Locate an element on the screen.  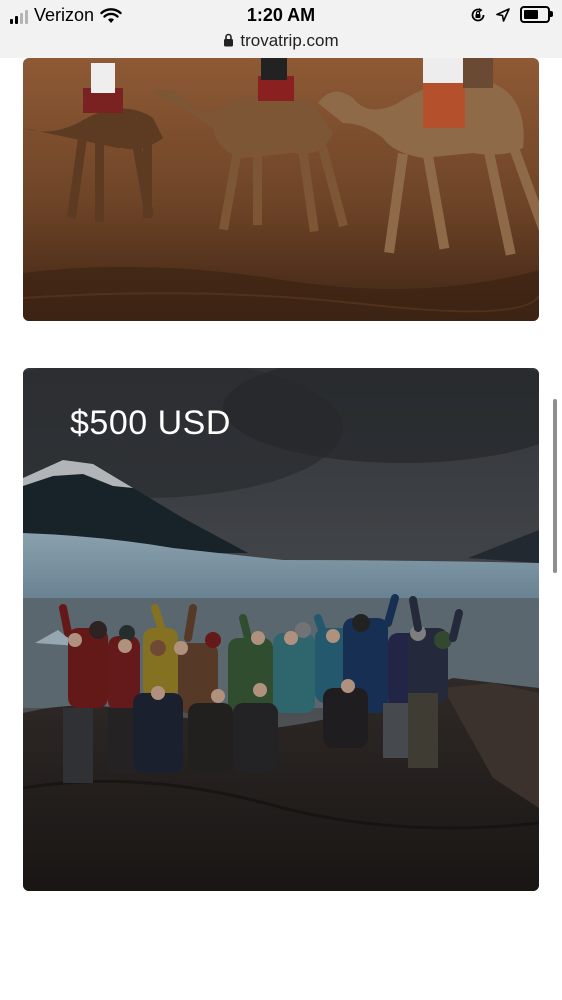
url-text: trovatrip.com is located at coordinates (289, 40).